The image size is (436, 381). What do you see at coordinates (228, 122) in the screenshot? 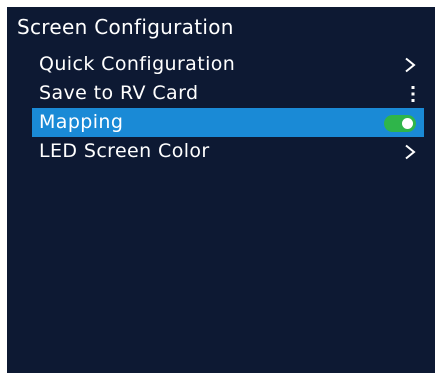
I see `menu-item-mapping: Mapping` at bounding box center [228, 122].